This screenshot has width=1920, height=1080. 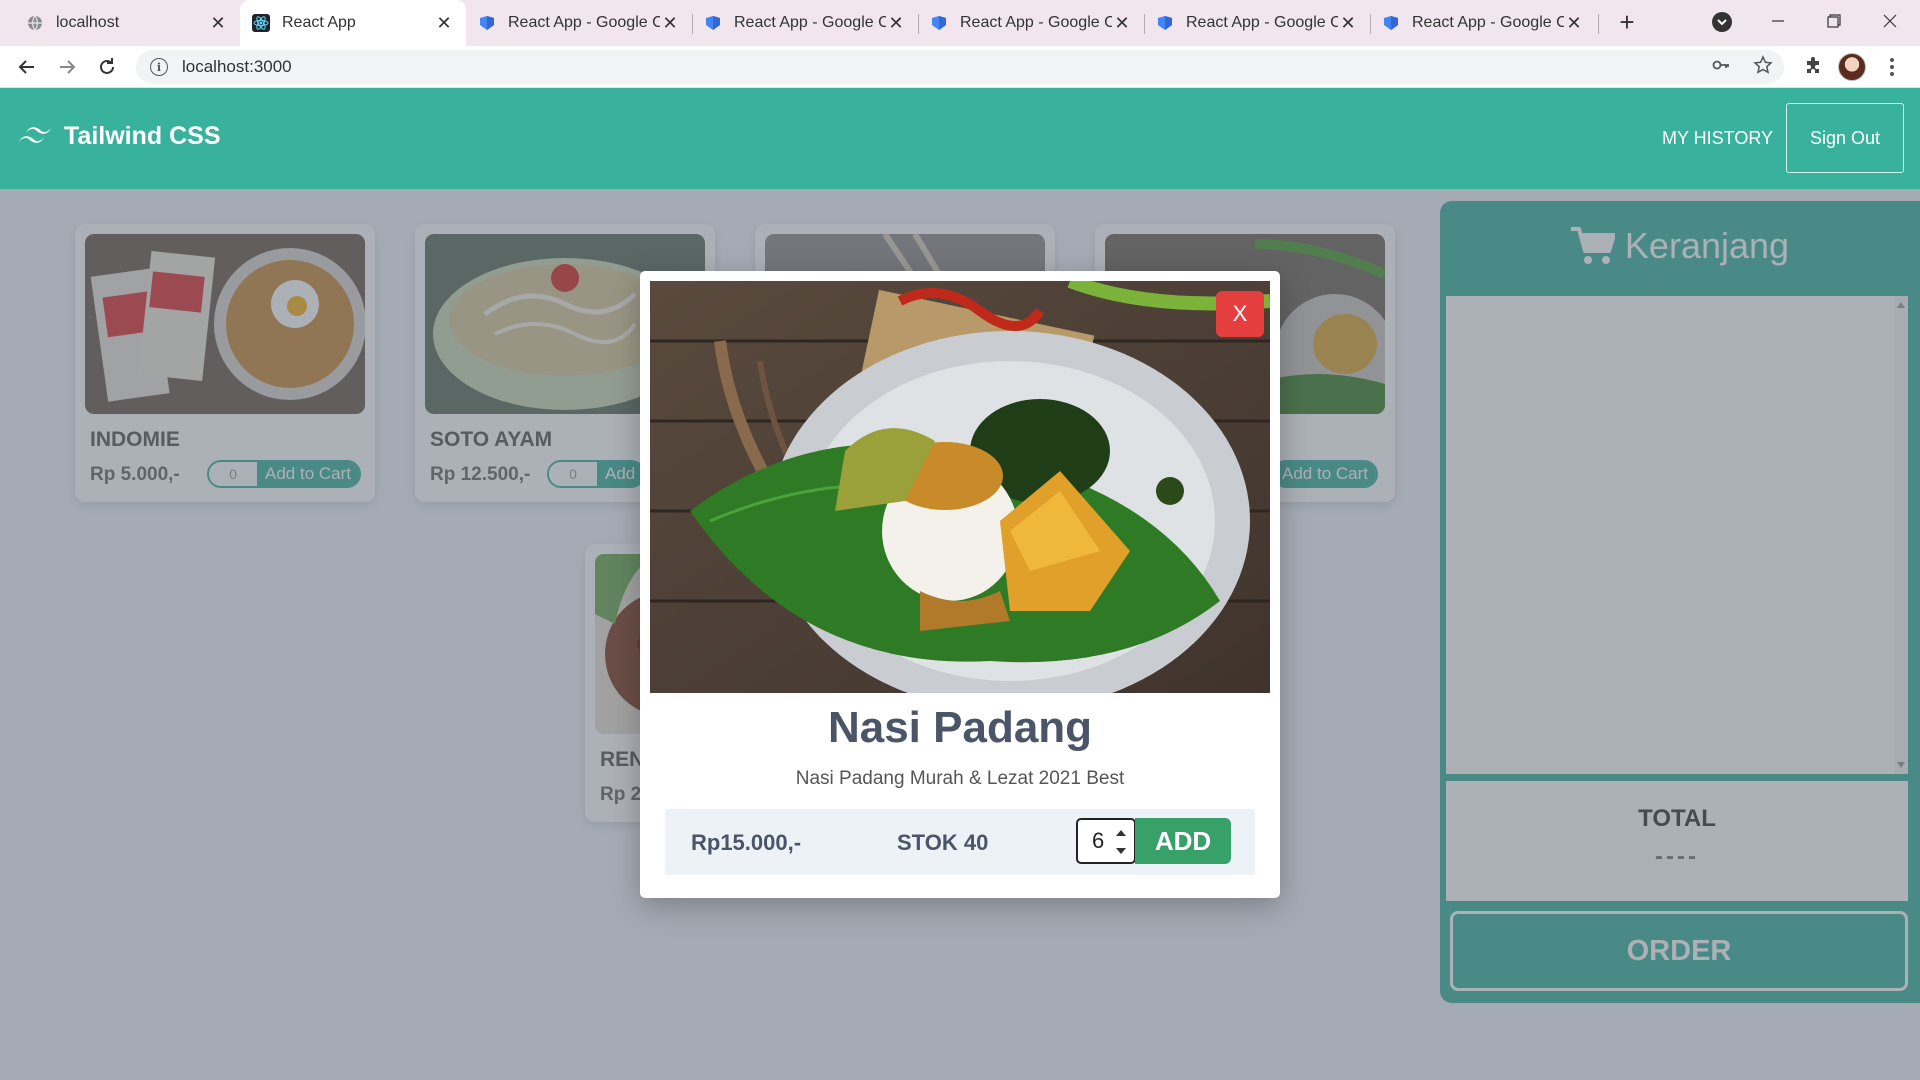 What do you see at coordinates (746, 842) in the screenshot?
I see `modal-price: Rp15.000,-` at bounding box center [746, 842].